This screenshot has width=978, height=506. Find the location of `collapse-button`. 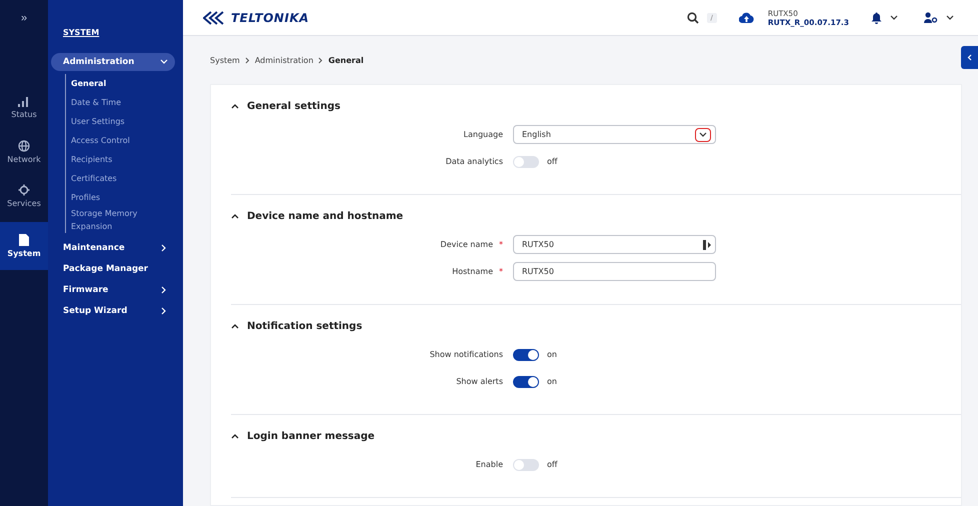

collapse-button is located at coordinates (969, 57).